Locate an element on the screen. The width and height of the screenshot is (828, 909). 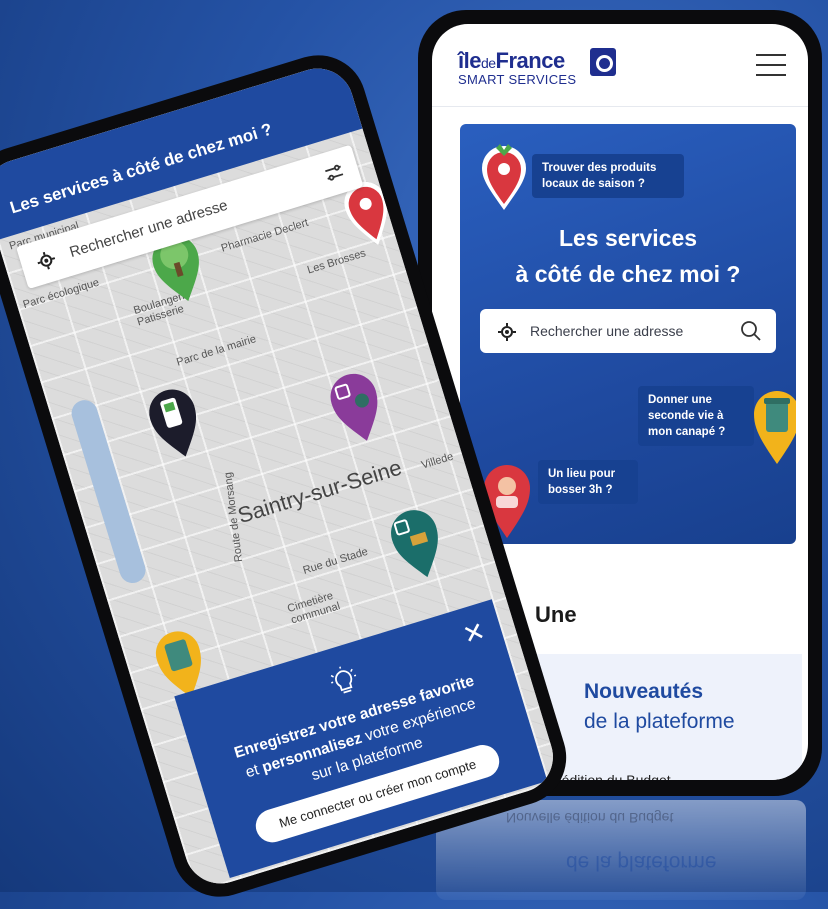
news-subtitle: de la plateforme is located at coordinates (659, 721).